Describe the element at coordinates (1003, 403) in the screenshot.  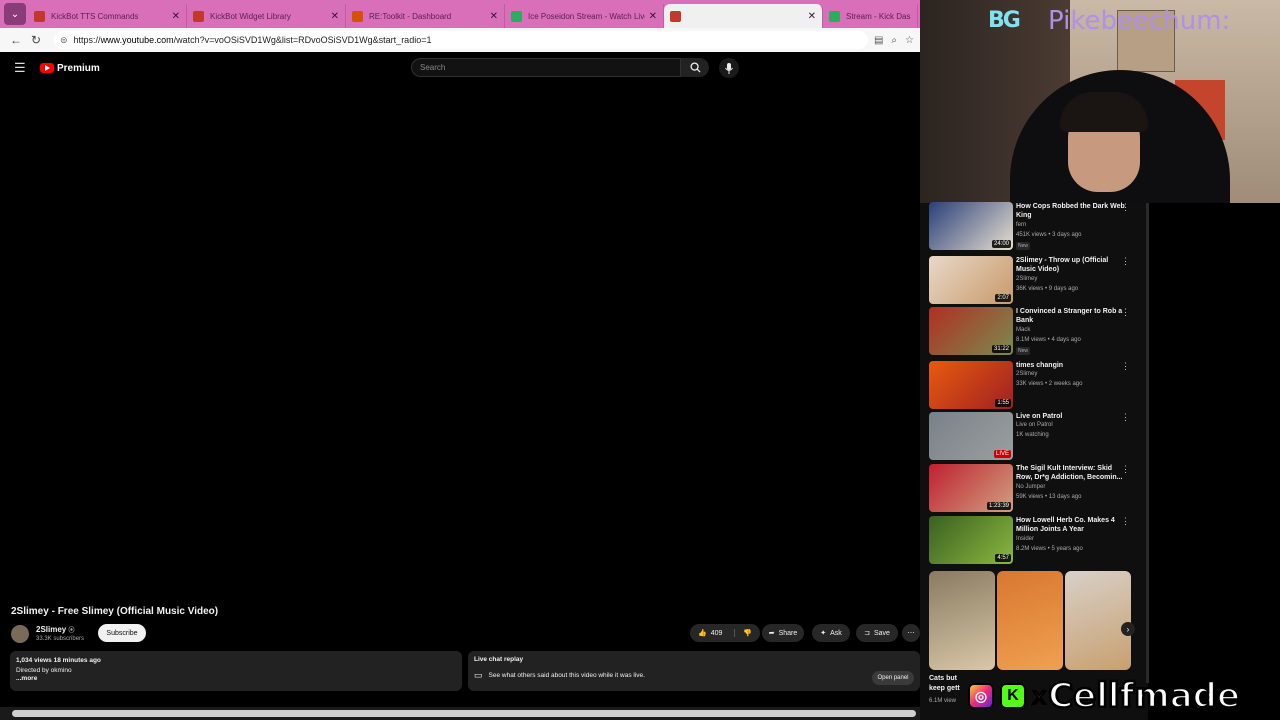
I see `duration-badge: 1:55` at that location.